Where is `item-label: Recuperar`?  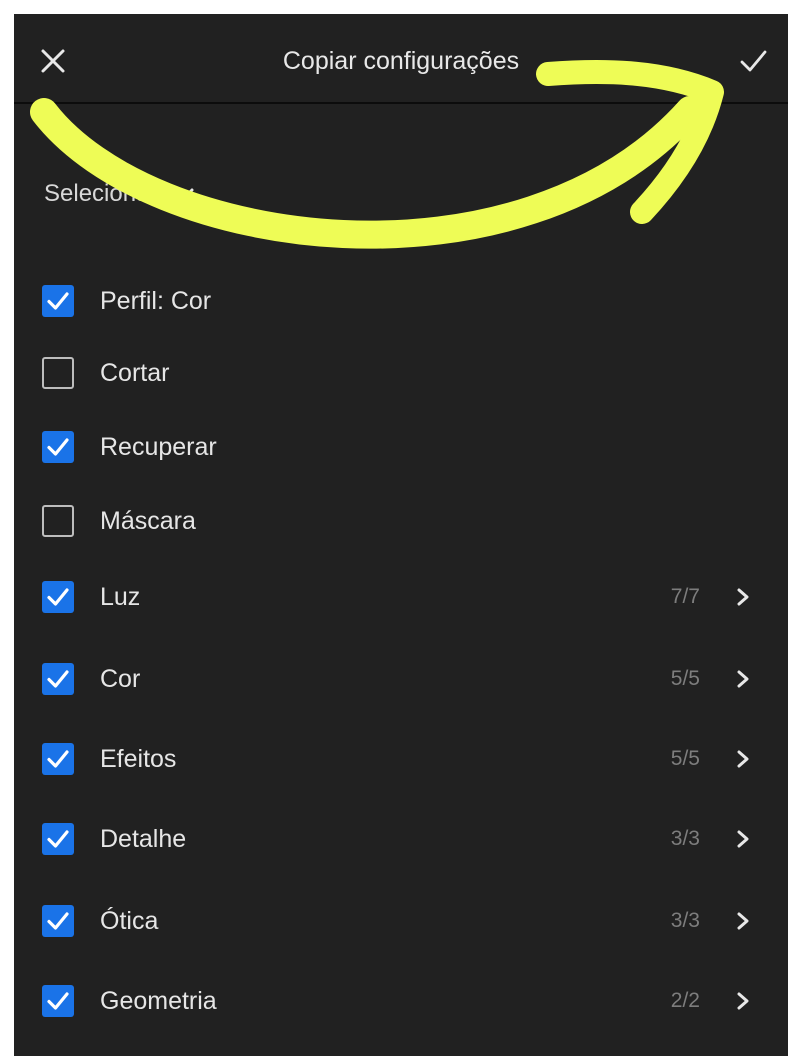 item-label: Recuperar is located at coordinates (158, 446).